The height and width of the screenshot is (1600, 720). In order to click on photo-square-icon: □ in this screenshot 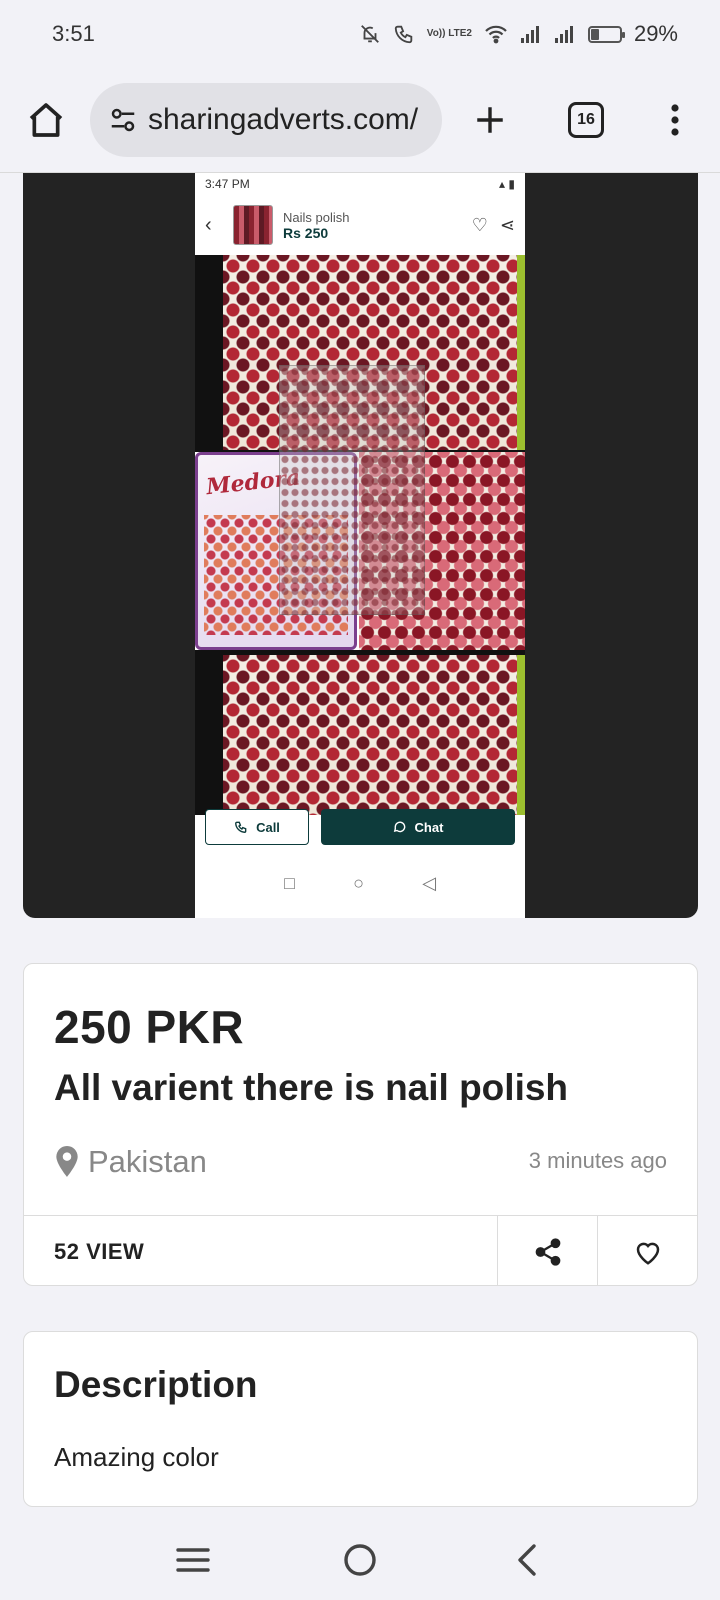, I will do `click(289, 882)`.